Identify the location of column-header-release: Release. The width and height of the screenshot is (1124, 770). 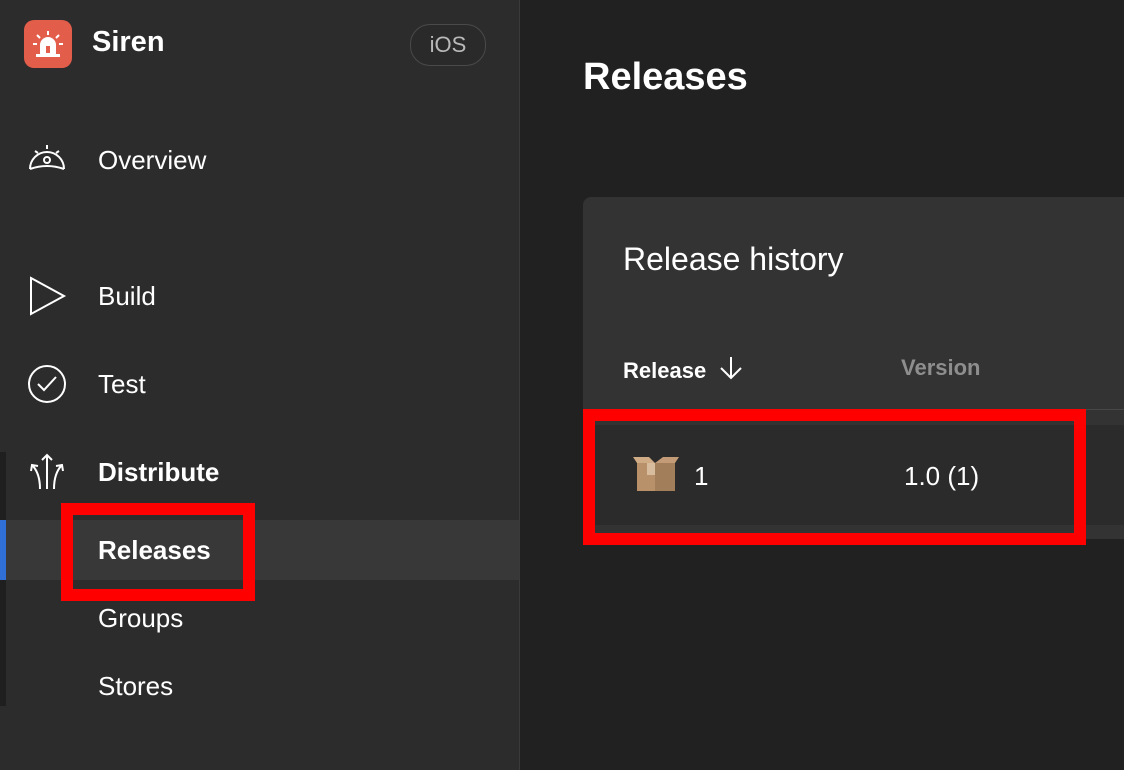
(683, 371).